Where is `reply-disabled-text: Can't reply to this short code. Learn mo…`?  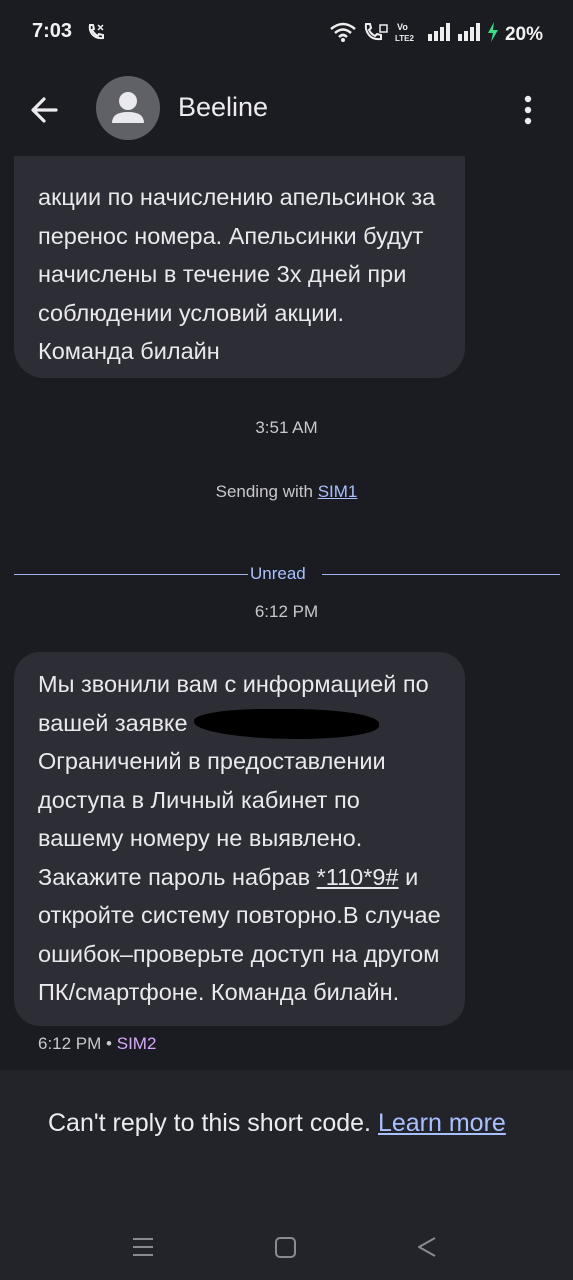
reply-disabled-text: Can't reply to this short code. Learn mo… is located at coordinates (277, 1123).